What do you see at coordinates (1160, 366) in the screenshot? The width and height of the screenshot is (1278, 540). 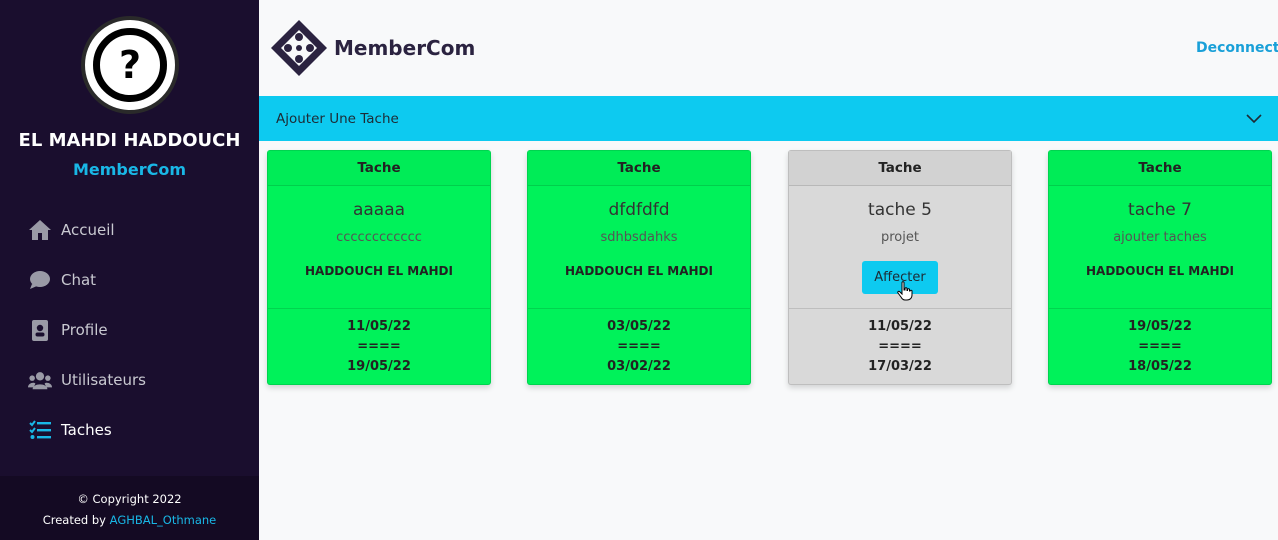 I see `end-date: 18/05/22` at bounding box center [1160, 366].